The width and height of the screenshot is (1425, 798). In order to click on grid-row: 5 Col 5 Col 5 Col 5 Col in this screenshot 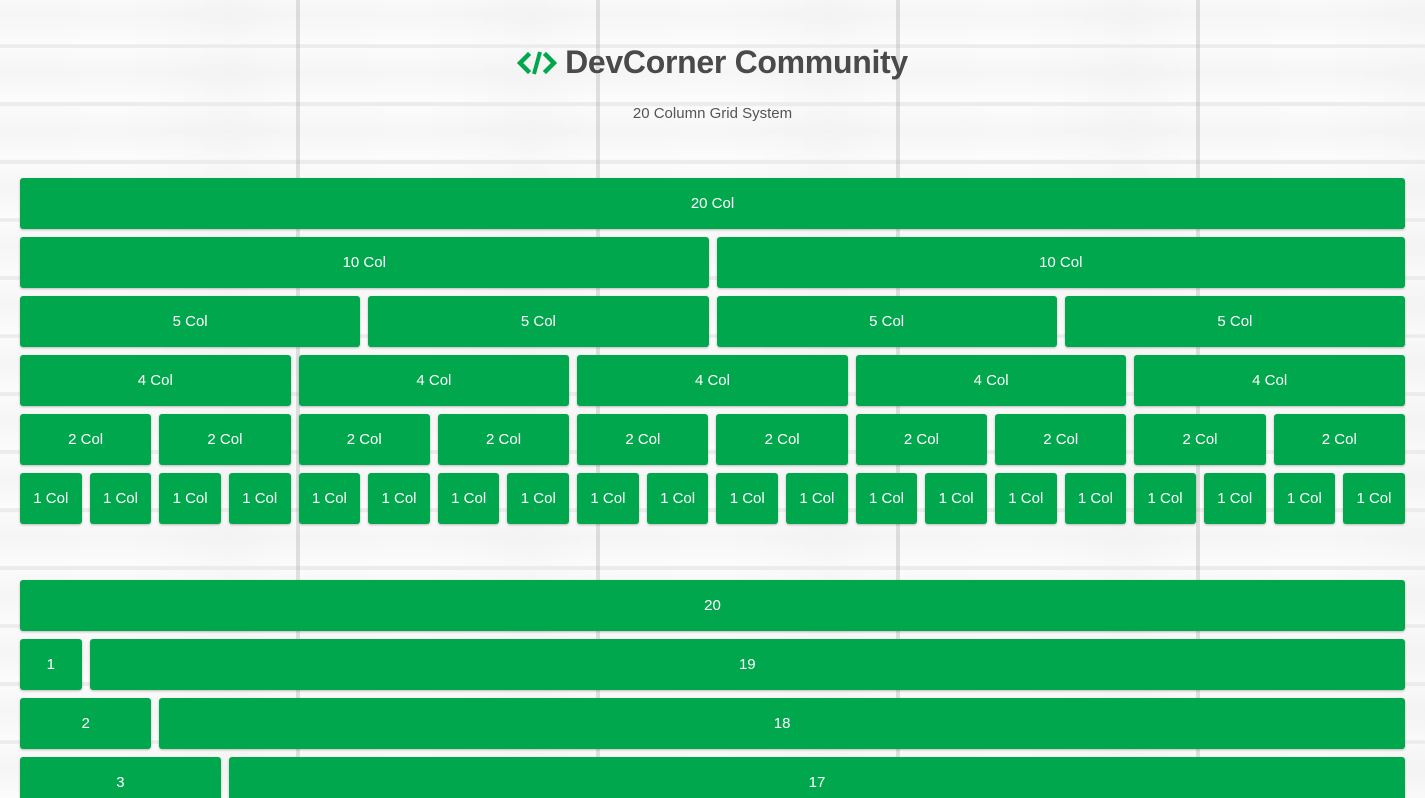, I will do `click(712, 321)`.